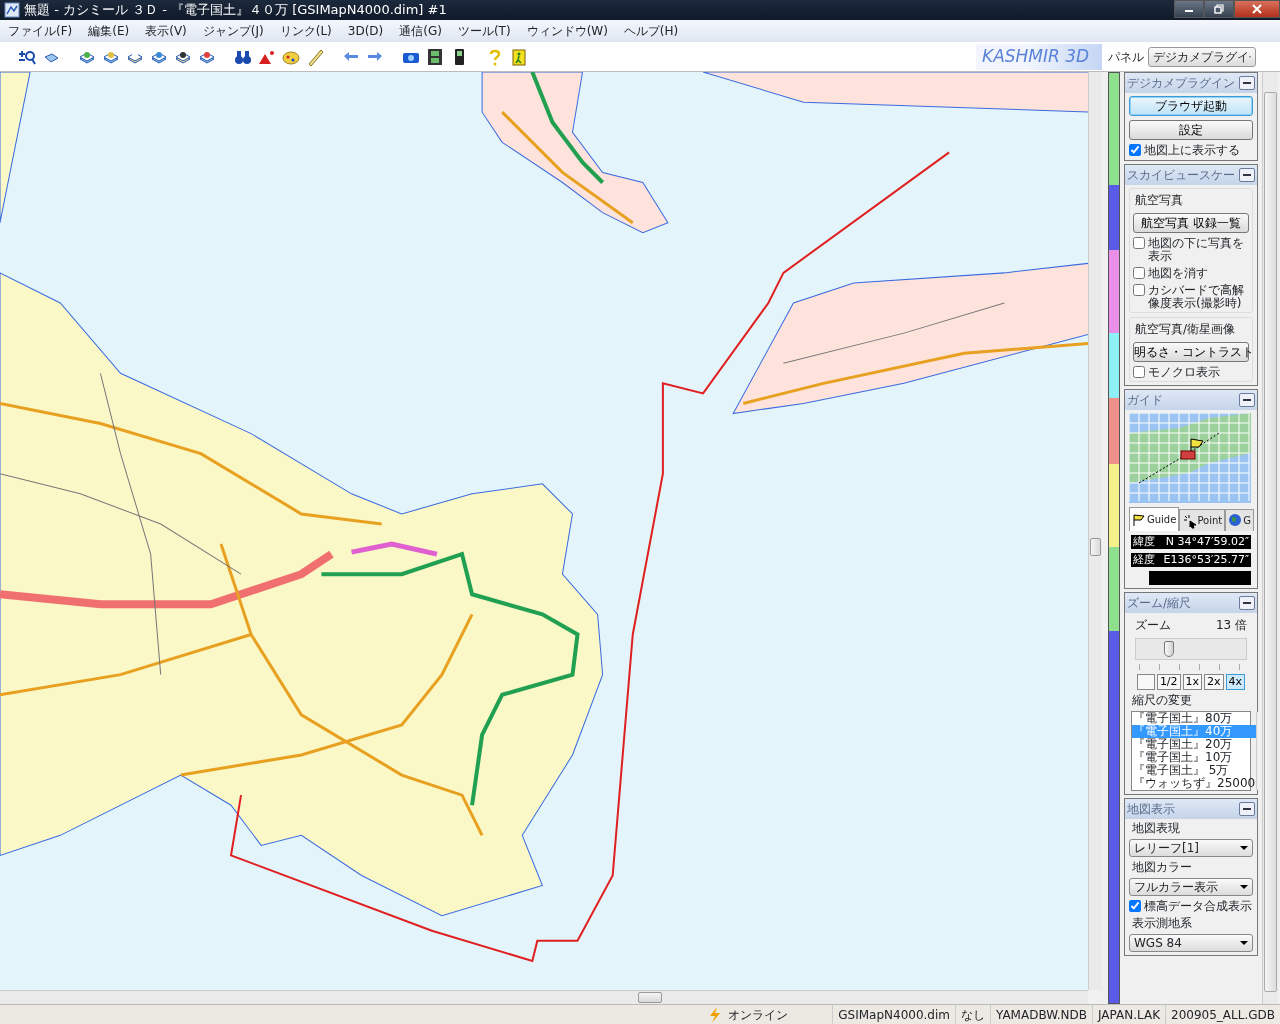 The height and width of the screenshot is (1024, 1280). What do you see at coordinates (1154, 519) in the screenshot?
I see `guide-tab: Guide` at bounding box center [1154, 519].